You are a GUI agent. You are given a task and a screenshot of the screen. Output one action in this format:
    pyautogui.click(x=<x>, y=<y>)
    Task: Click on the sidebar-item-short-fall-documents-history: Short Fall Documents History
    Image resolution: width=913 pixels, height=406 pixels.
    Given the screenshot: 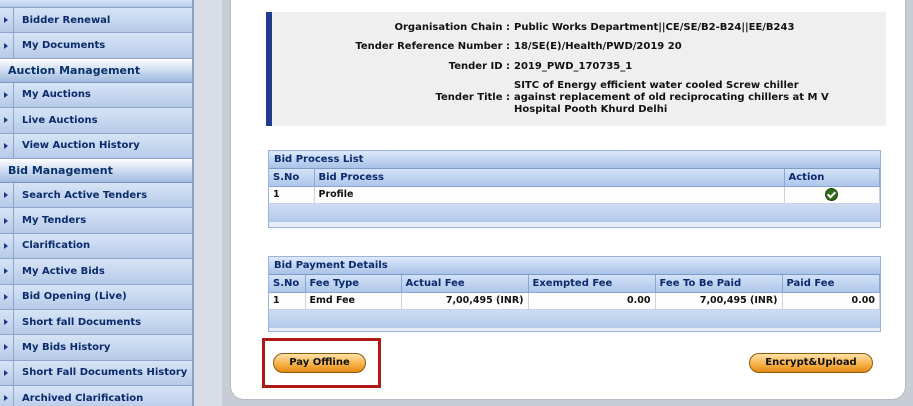 What is the action you would take?
    pyautogui.click(x=96, y=373)
    